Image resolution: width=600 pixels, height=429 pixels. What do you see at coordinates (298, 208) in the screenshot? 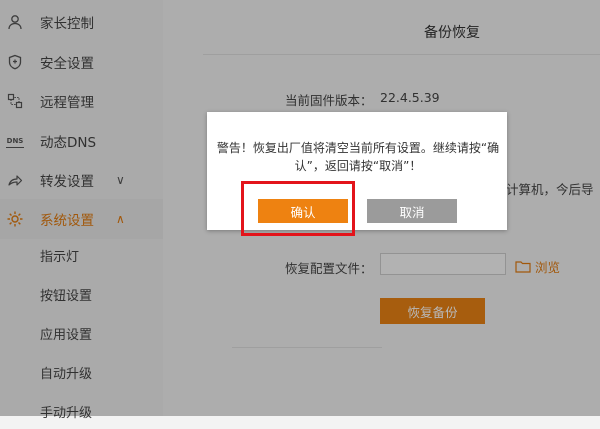
I see `highlight-box` at bounding box center [298, 208].